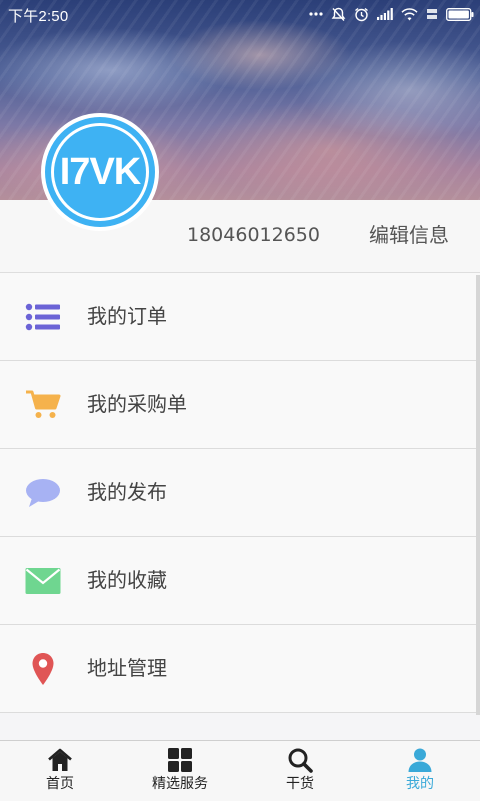  What do you see at coordinates (127, 580) in the screenshot?
I see `menu-item-label: 我的收藏` at bounding box center [127, 580].